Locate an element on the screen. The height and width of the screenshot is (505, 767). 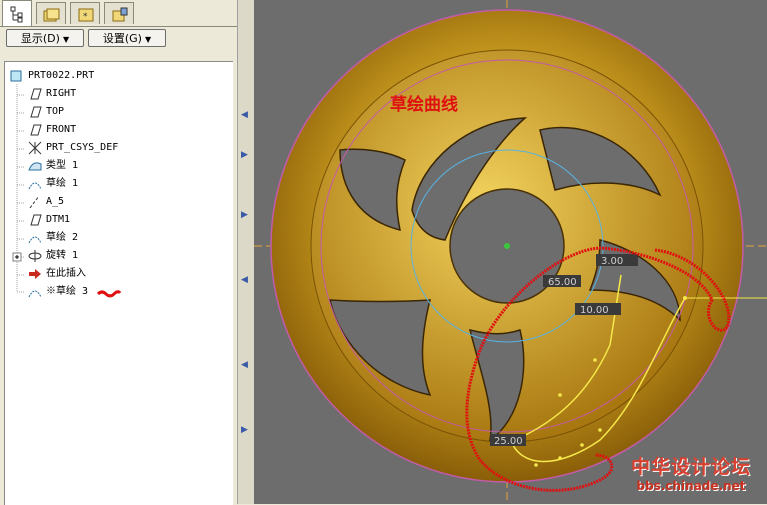
model-tree-icon is located at coordinates (16, 14).